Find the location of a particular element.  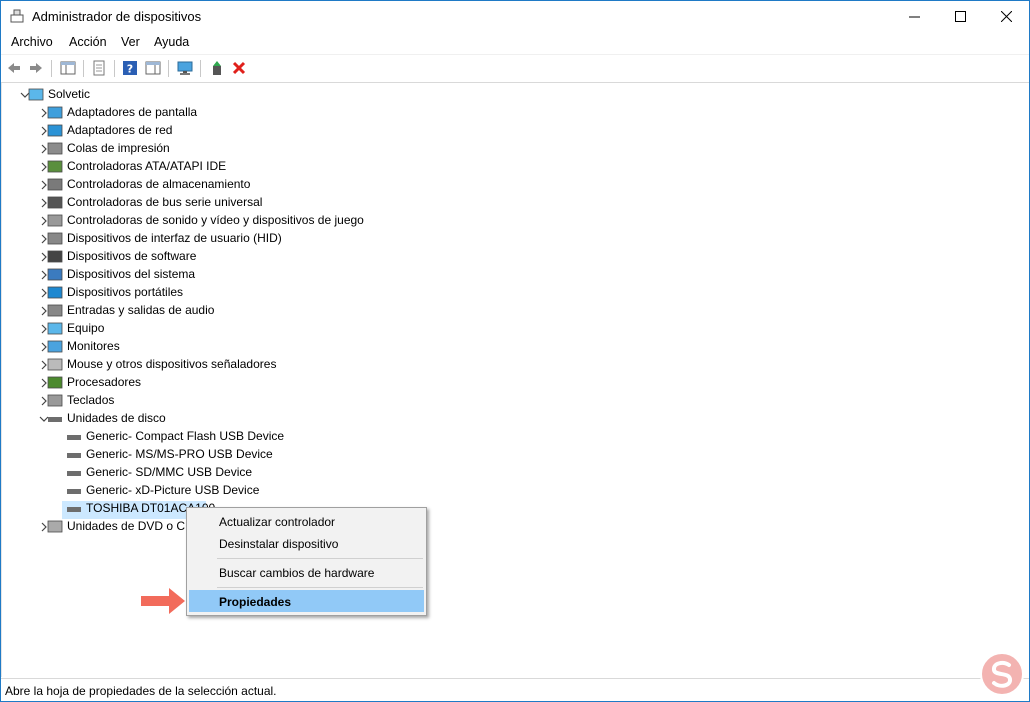

title-bar: Administrador de dispositivos is located at coordinates (515, 16).